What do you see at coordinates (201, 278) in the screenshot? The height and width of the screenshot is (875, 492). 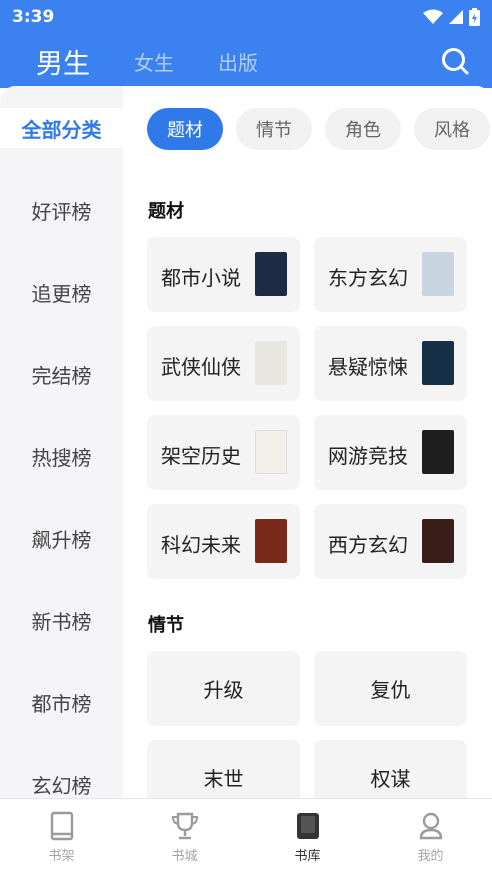 I see `category-label: 都市小说` at bounding box center [201, 278].